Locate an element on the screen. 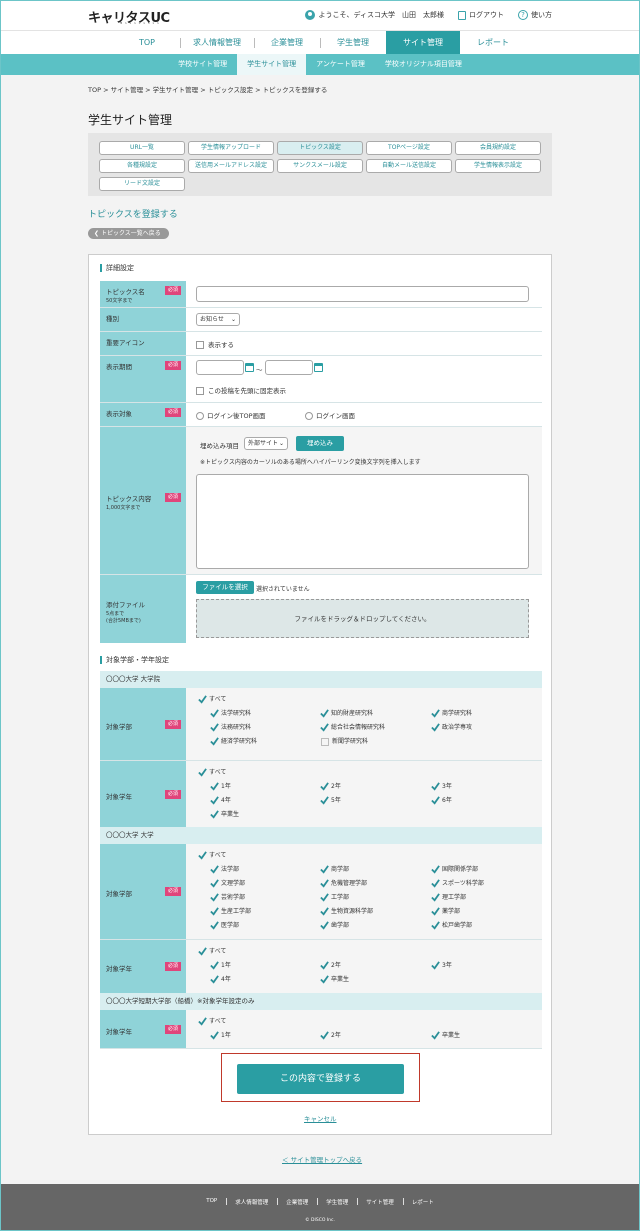 The height and width of the screenshot is (1231, 640). checkbox-option: 政治学専攻 is located at coordinates (451, 727).